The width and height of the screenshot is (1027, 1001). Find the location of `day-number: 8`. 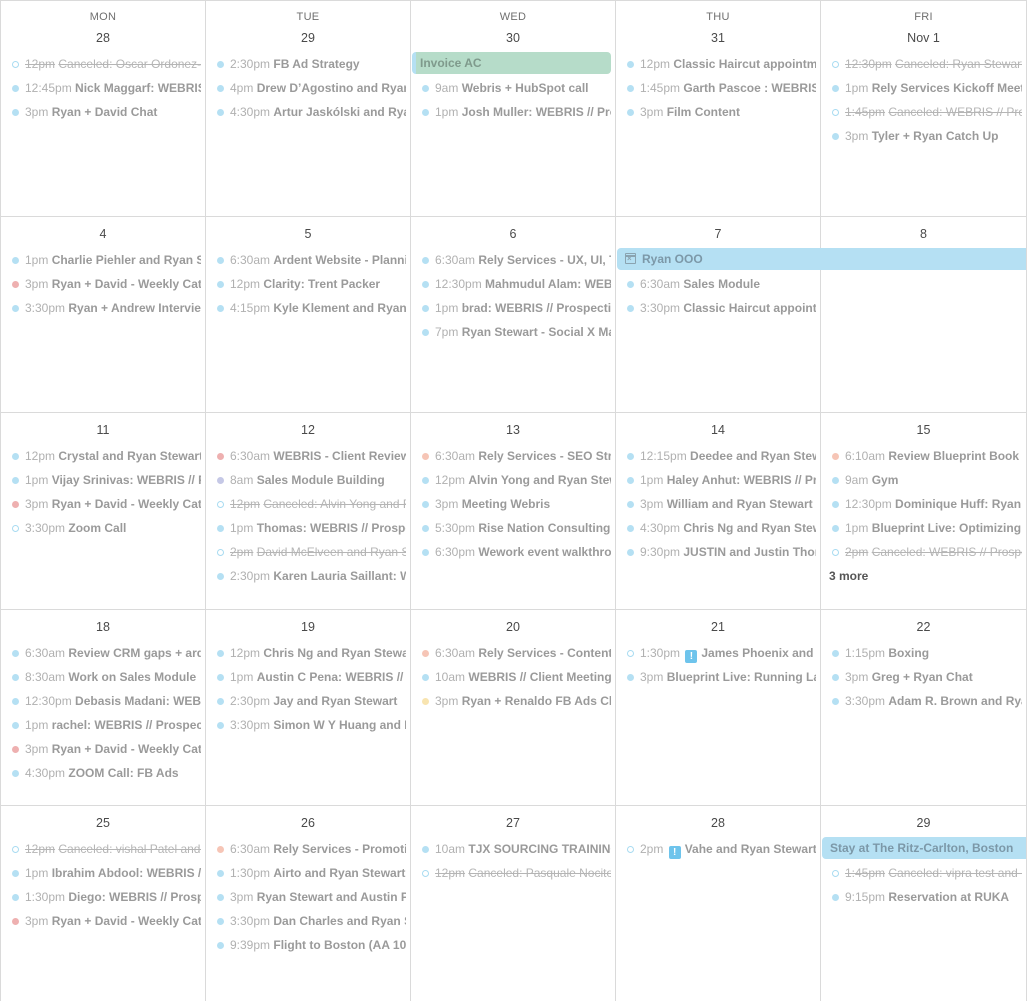

day-number: 8 is located at coordinates (923, 234).